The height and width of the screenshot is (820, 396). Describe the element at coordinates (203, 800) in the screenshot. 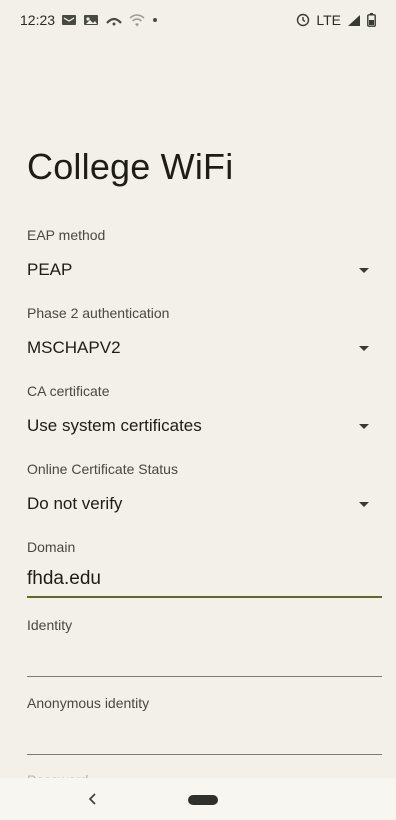

I see `home-pill` at that location.